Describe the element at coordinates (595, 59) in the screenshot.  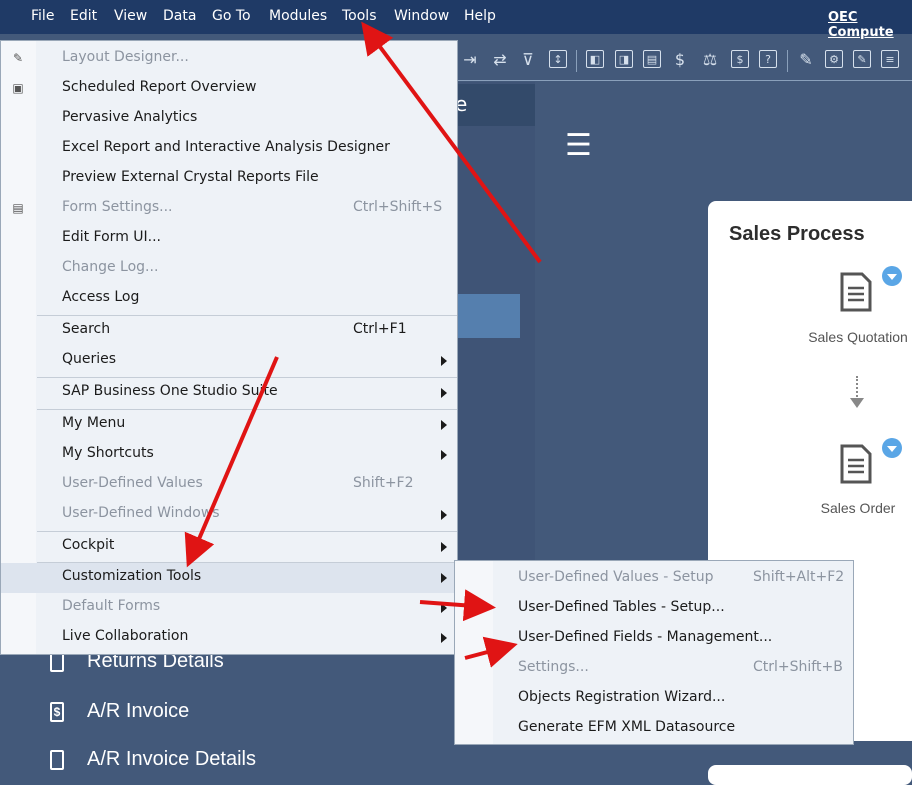
I see `base-document-icon: ◧` at that location.